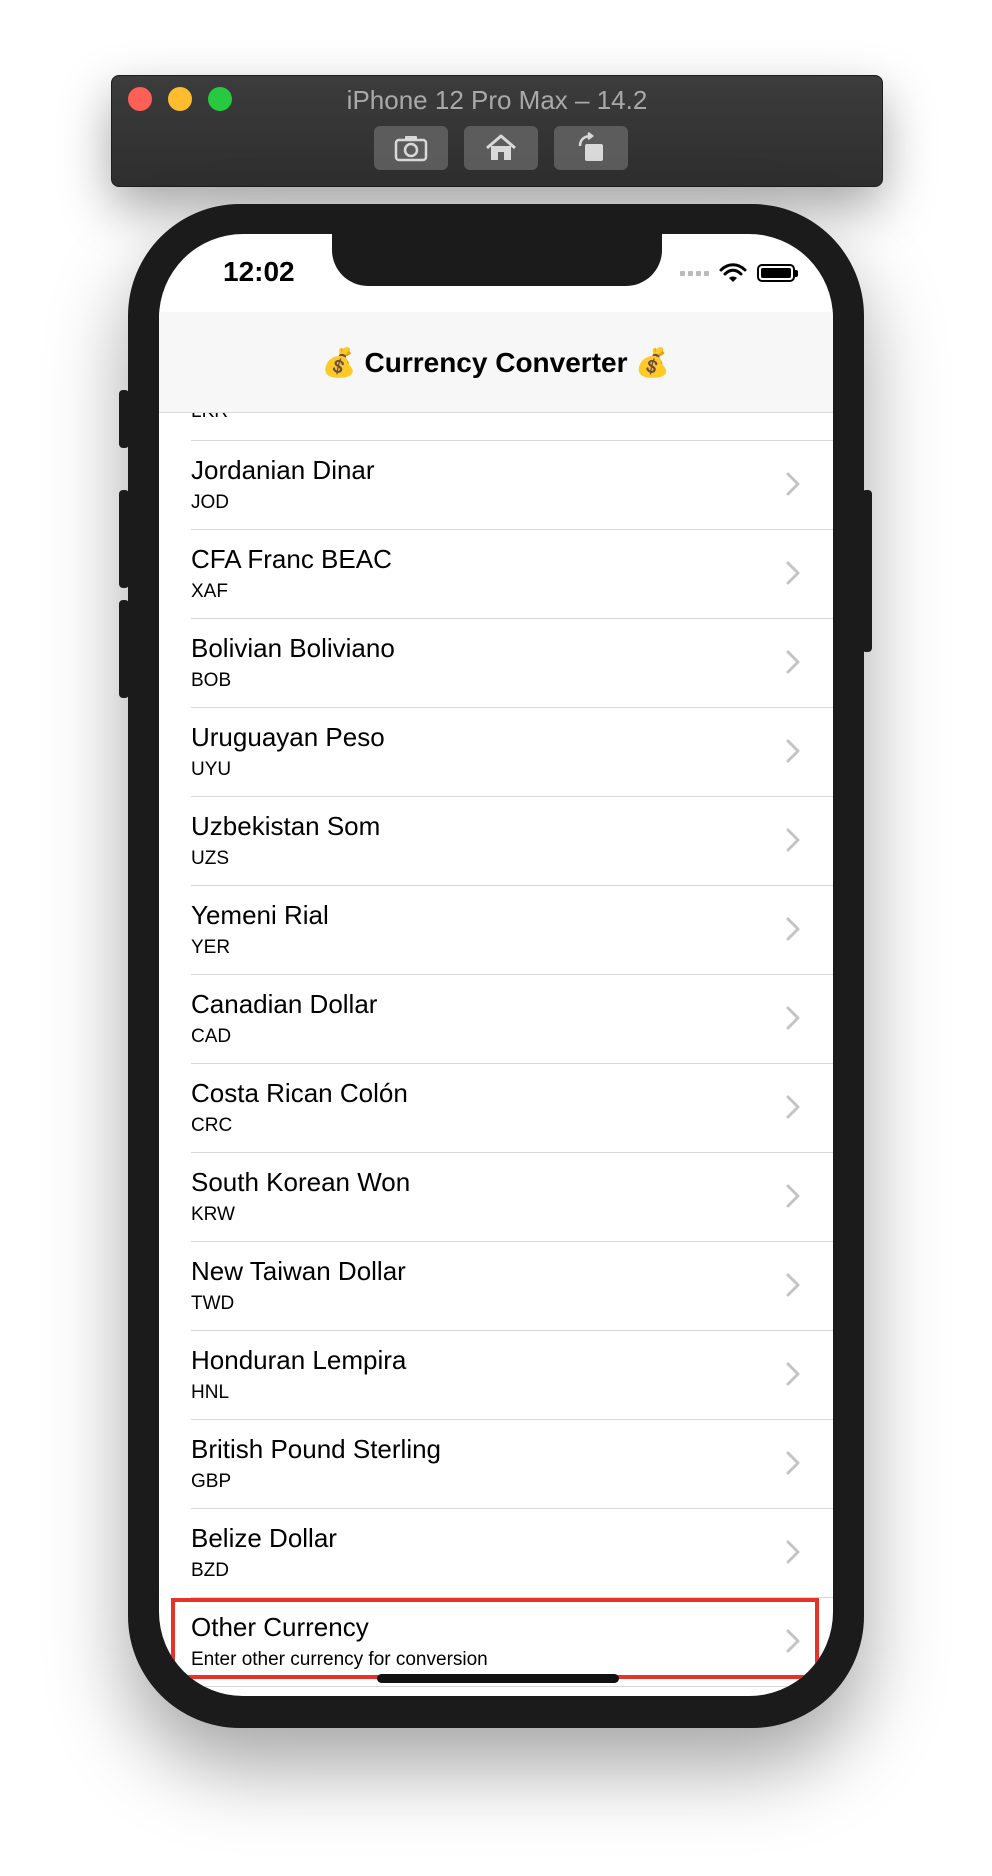 The width and height of the screenshot is (992, 1876). What do you see at coordinates (512, 1553) in the screenshot?
I see `list-item: Belize Dollar BZD` at bounding box center [512, 1553].